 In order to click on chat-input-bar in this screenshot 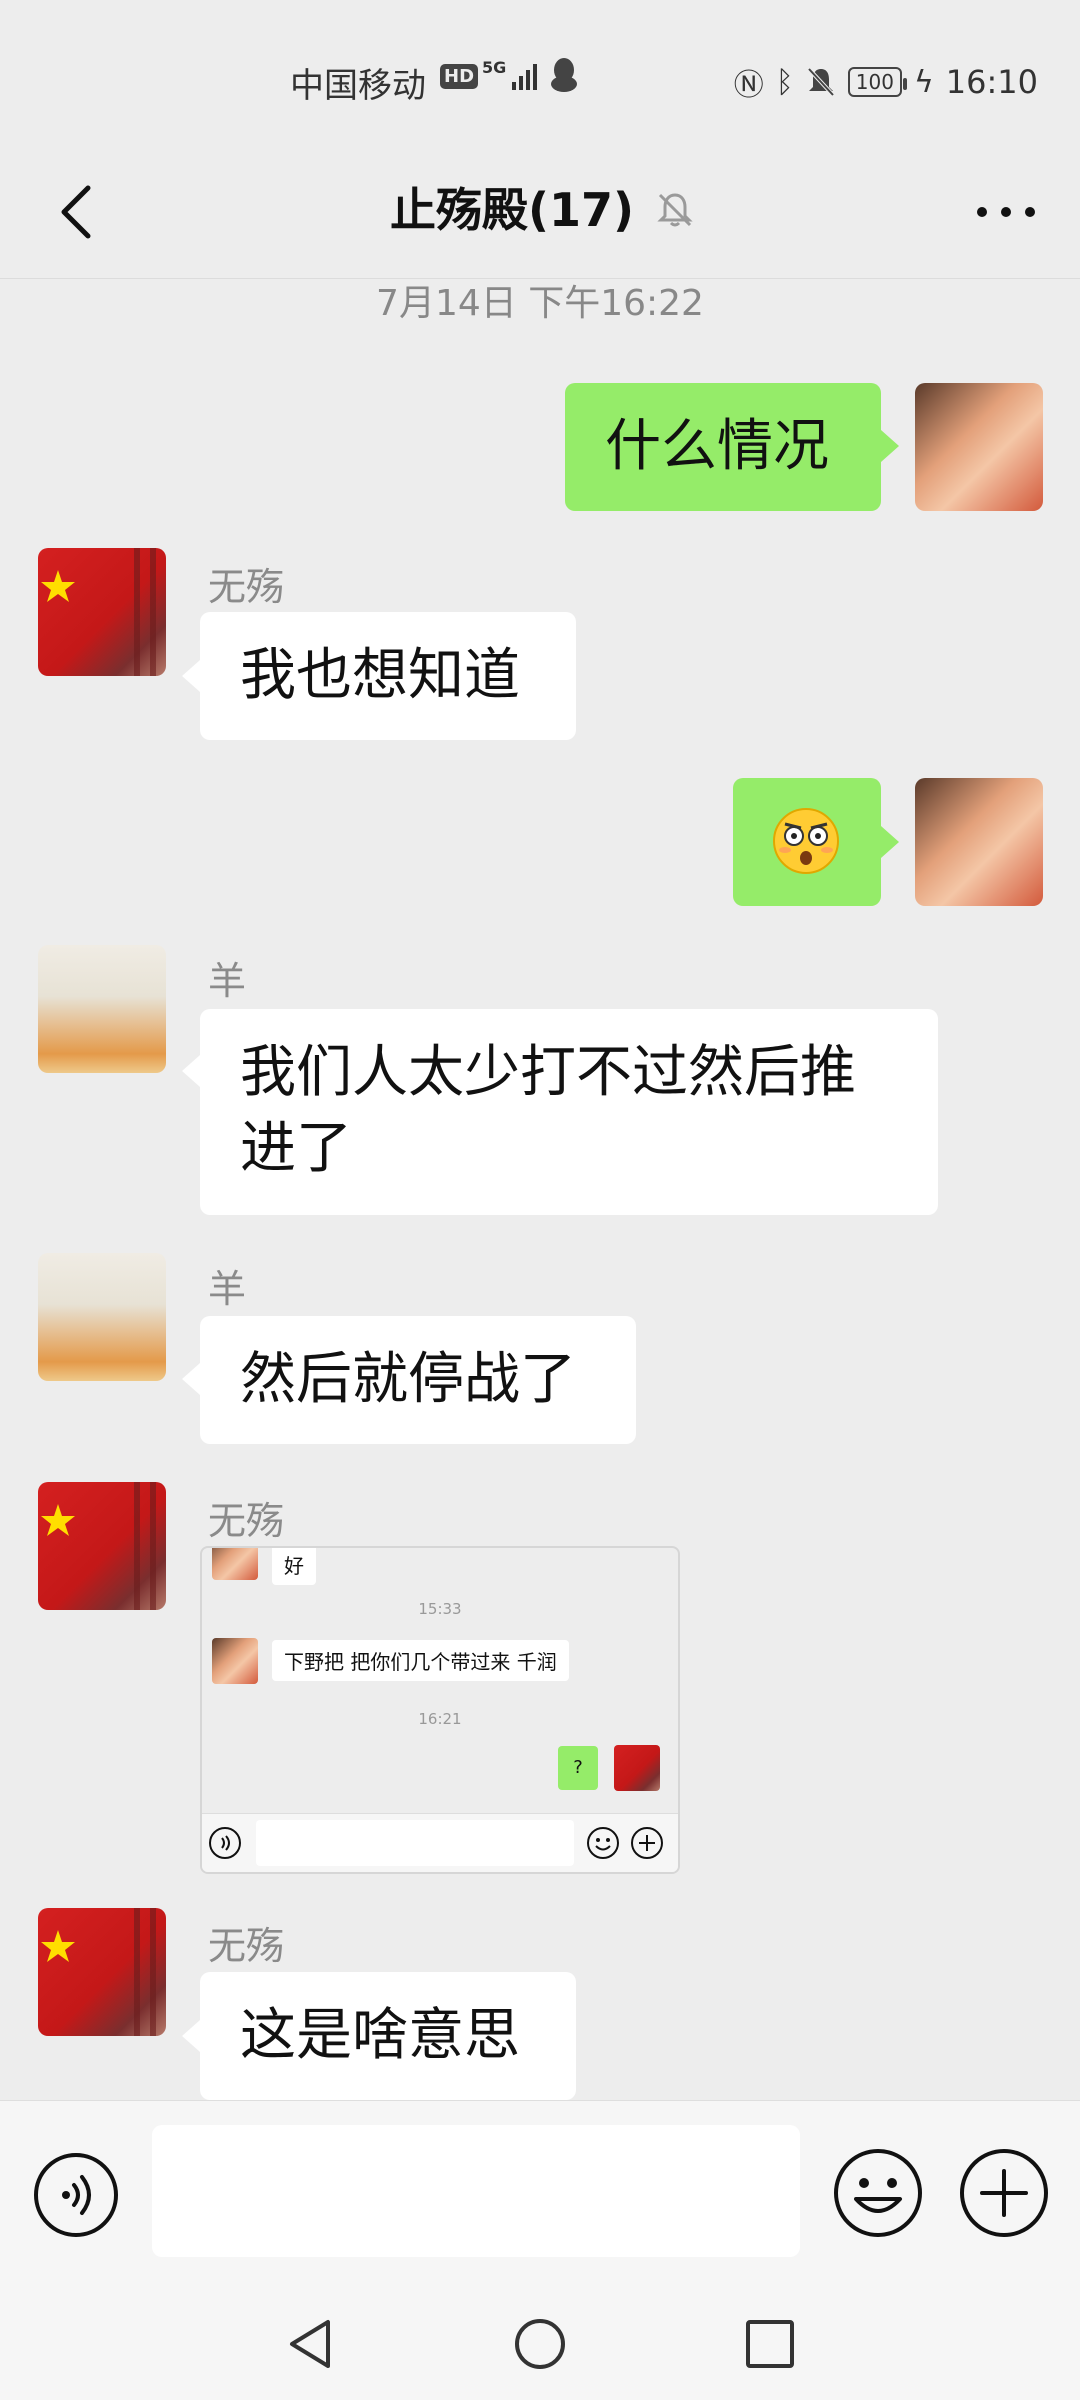, I will do `click(540, 2195)`.